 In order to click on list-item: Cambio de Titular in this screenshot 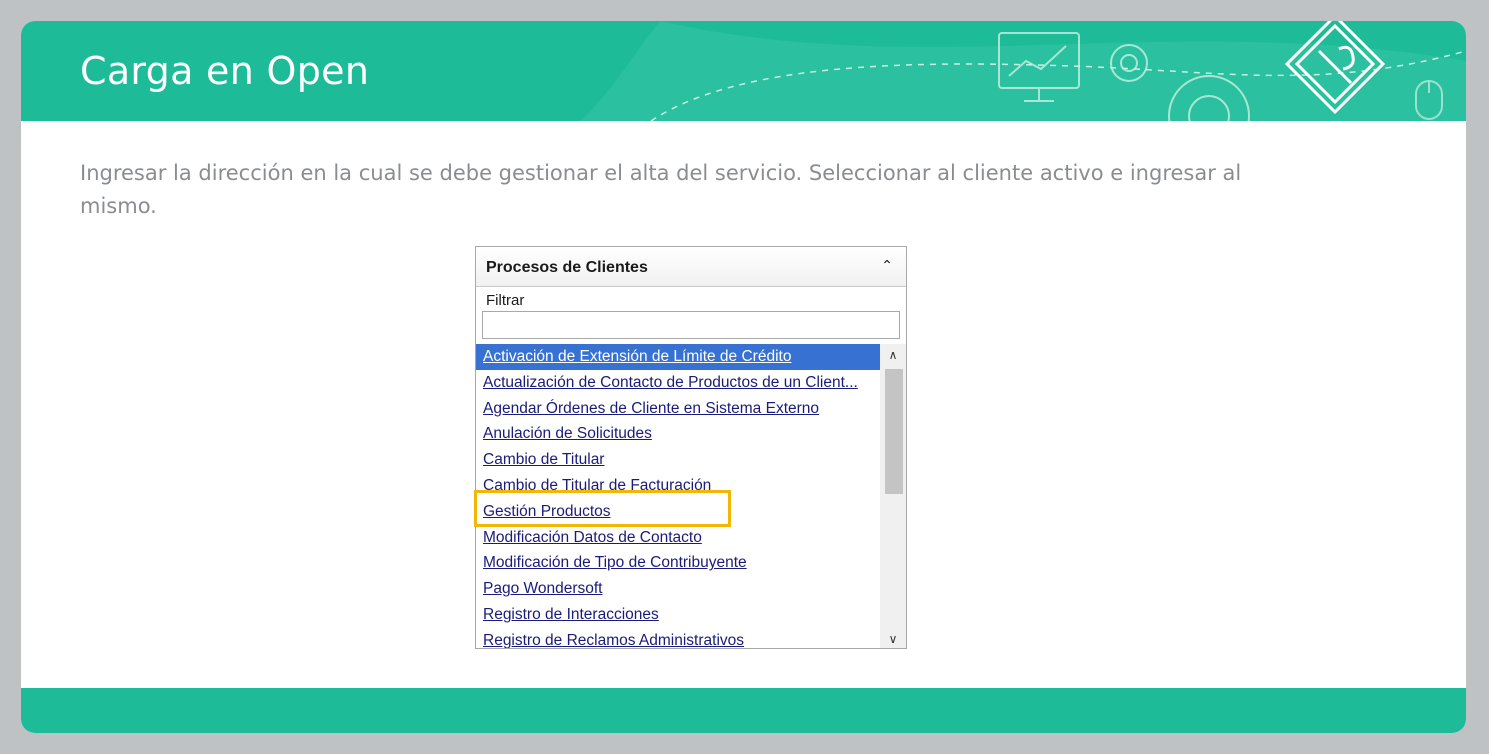, I will do `click(678, 460)`.